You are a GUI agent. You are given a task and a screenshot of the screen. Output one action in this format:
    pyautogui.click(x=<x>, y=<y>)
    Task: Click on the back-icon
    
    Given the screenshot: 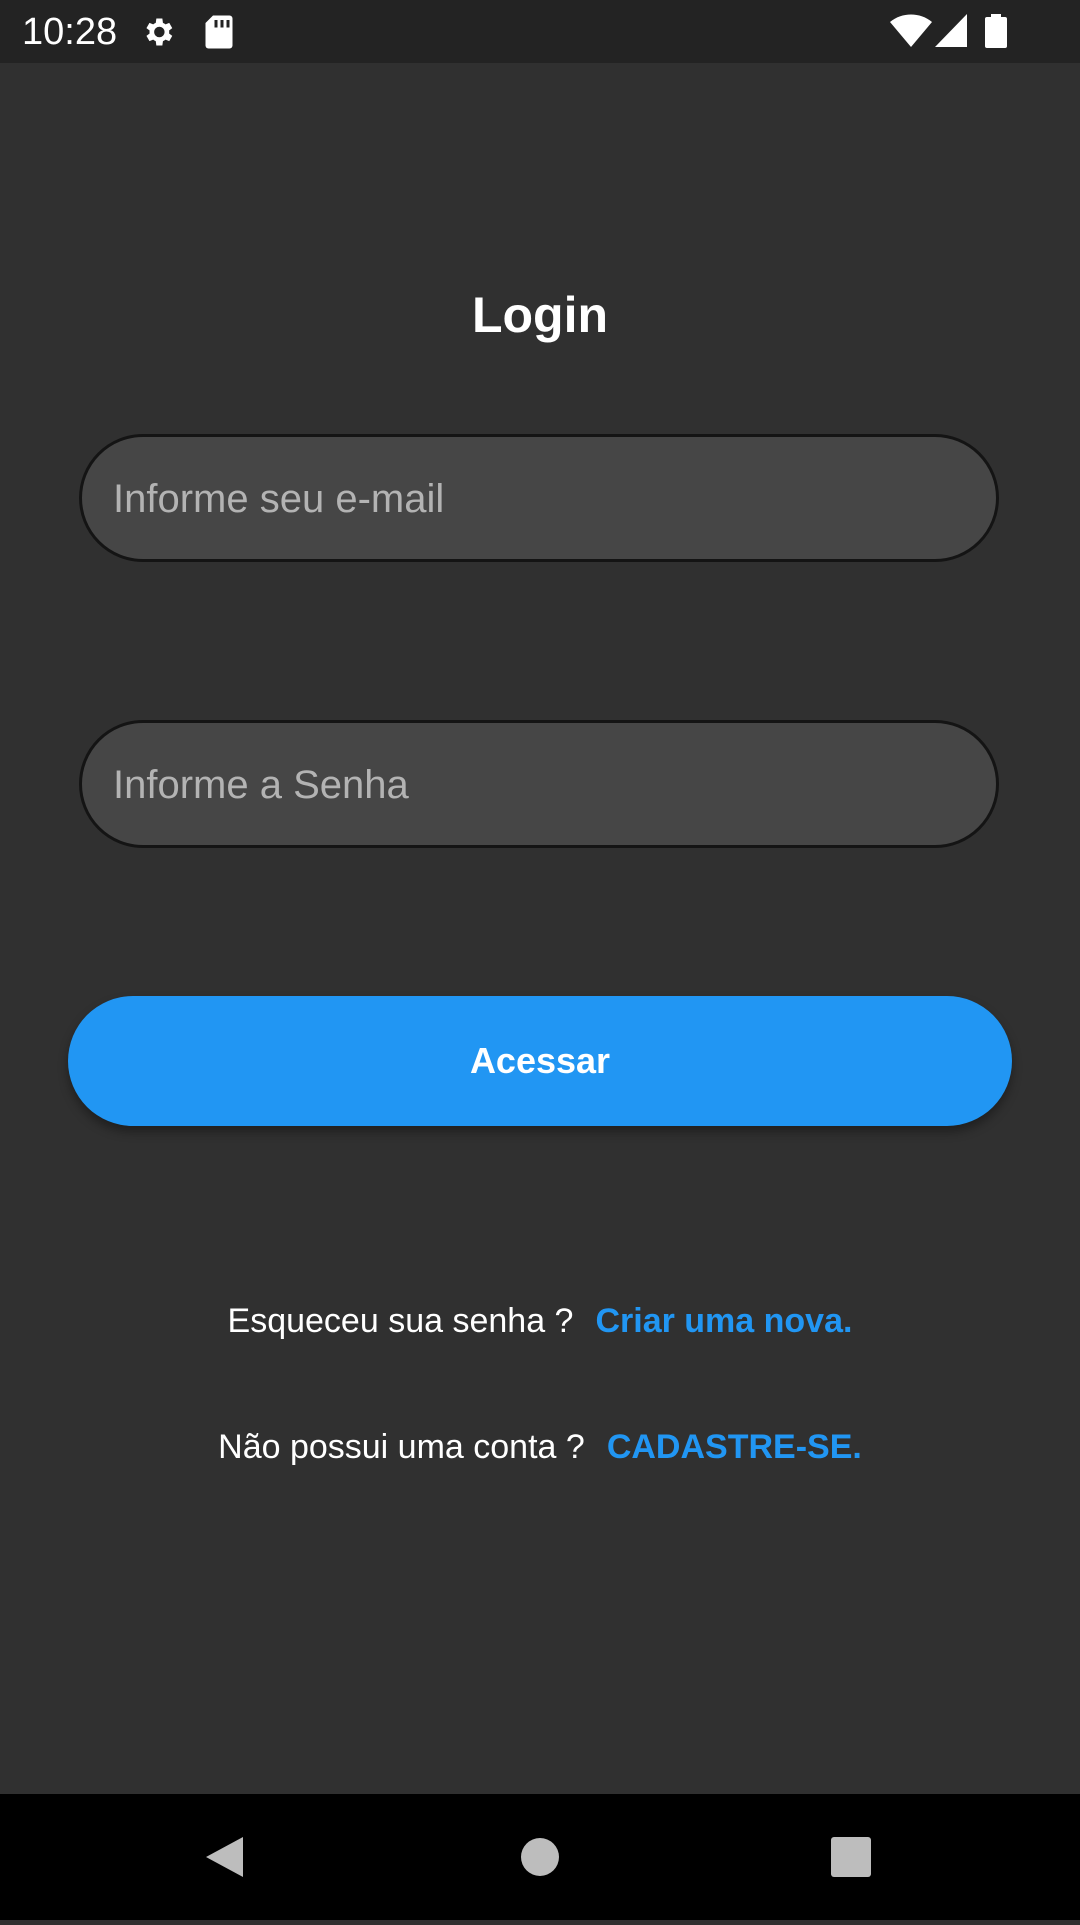 What is the action you would take?
    pyautogui.click(x=224, y=1857)
    